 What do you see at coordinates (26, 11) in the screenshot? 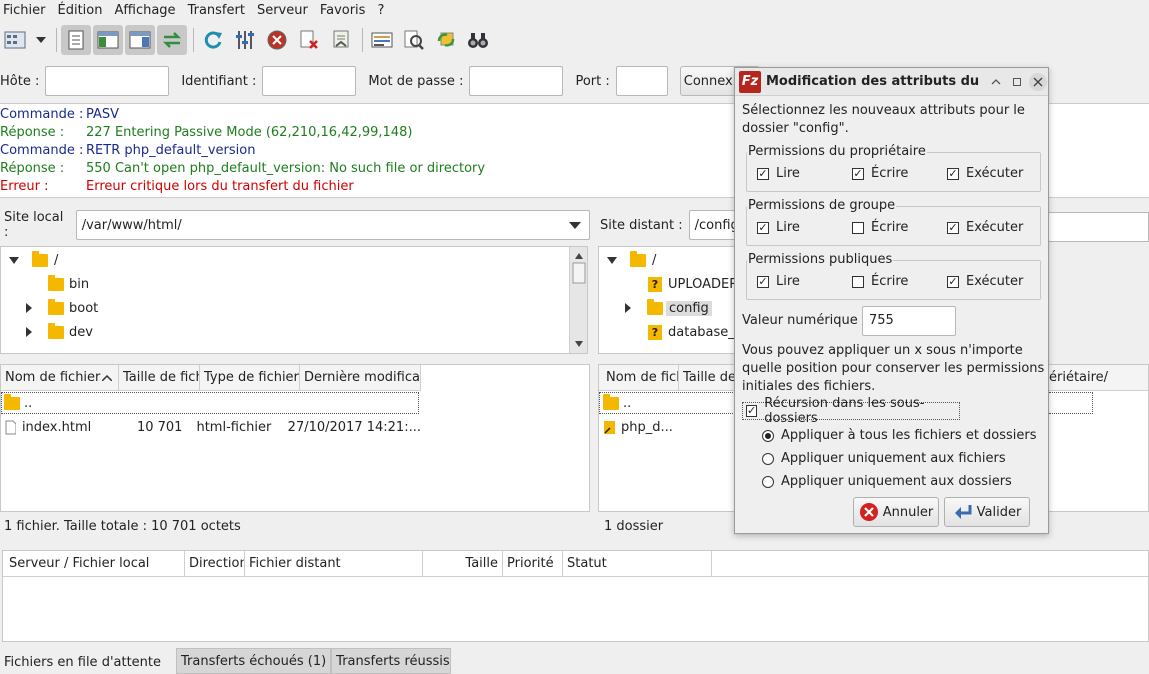
I see `menu-fichier: Fichier` at bounding box center [26, 11].